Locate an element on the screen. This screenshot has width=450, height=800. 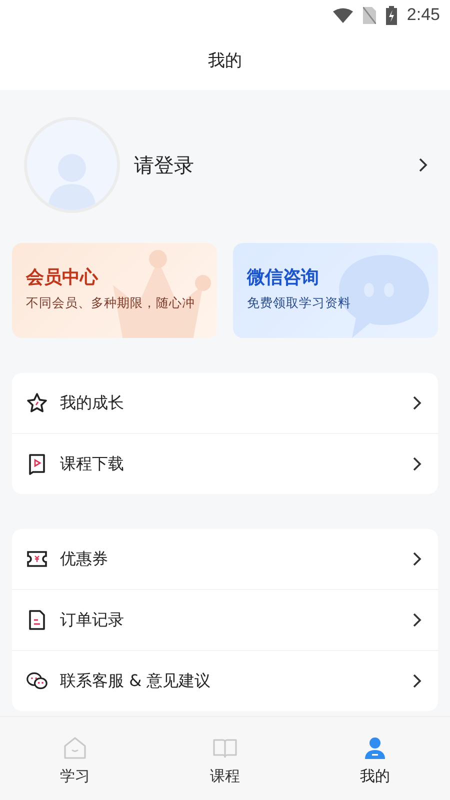
ticket-icon is located at coordinates (37, 559).